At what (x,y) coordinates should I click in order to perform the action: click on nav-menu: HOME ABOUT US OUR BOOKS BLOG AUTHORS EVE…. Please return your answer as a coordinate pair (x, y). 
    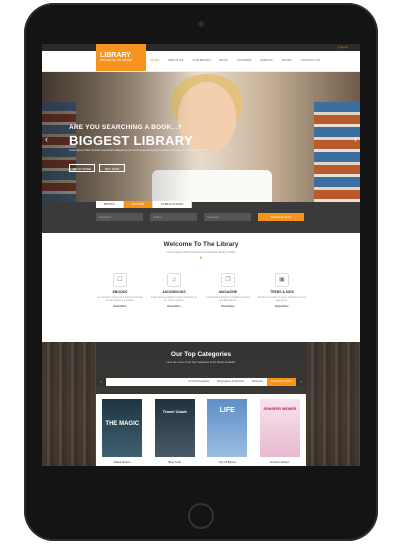
    Looking at the image, I should click on (235, 60).